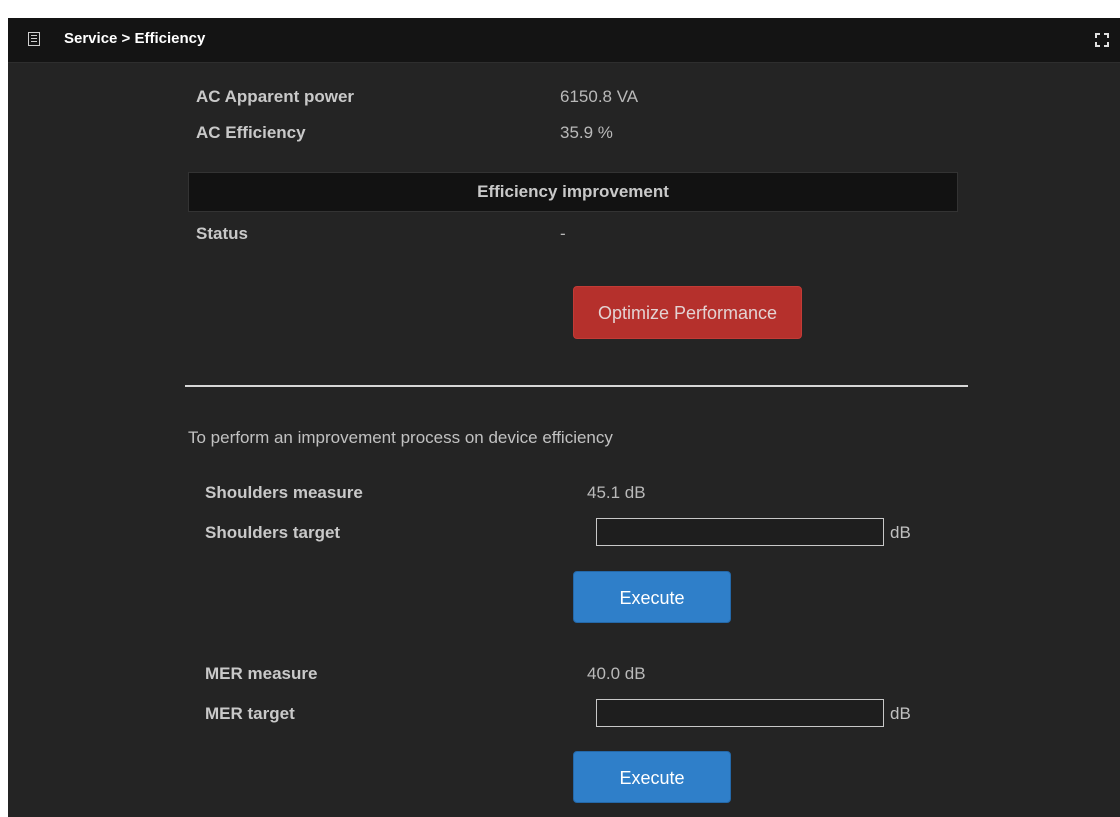 The width and height of the screenshot is (1120, 817). Describe the element at coordinates (34, 39) in the screenshot. I see `list-icon` at that location.